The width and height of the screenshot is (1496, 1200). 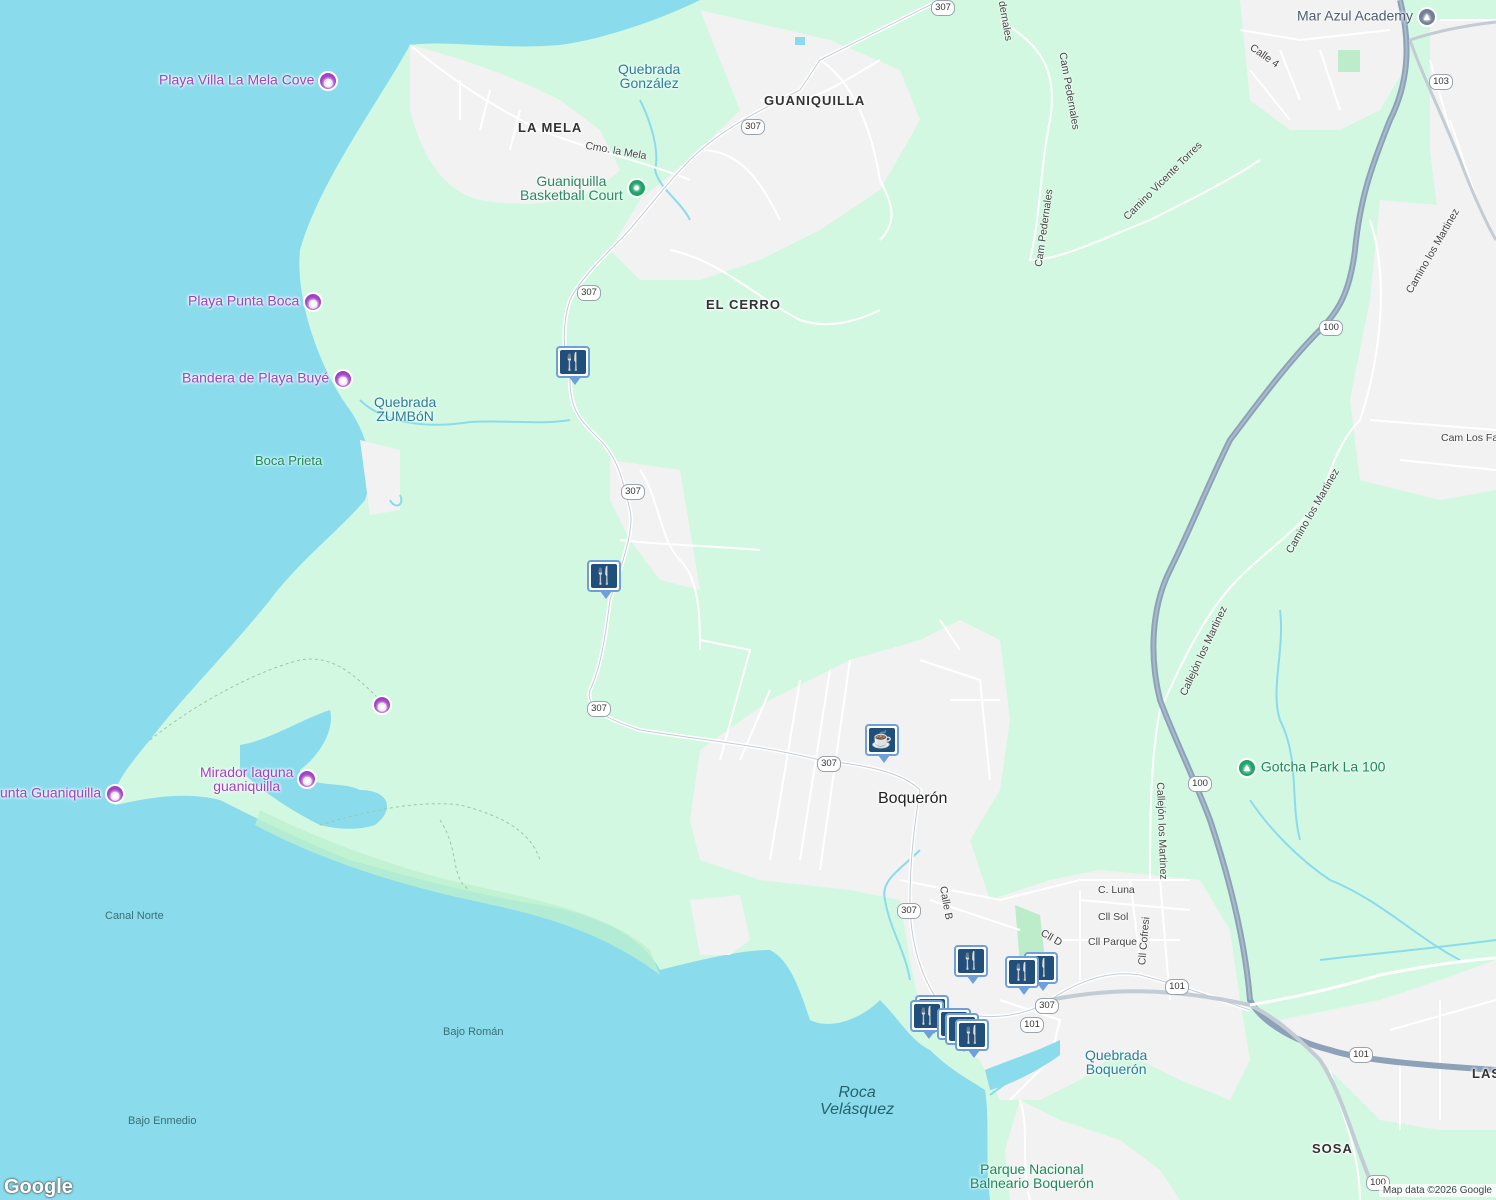 What do you see at coordinates (1116, 890) in the screenshot?
I see `street-c-luna: C. Luna` at bounding box center [1116, 890].